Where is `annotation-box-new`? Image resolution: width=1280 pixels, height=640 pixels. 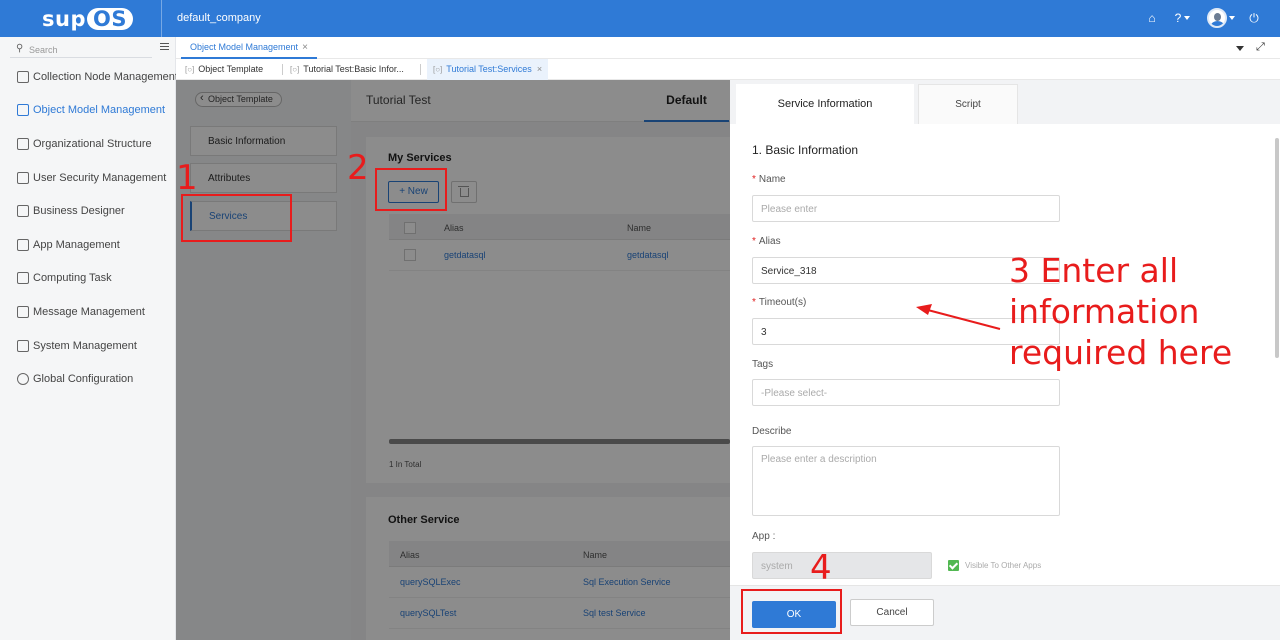
annotation-box-new is located at coordinates (411, 189).